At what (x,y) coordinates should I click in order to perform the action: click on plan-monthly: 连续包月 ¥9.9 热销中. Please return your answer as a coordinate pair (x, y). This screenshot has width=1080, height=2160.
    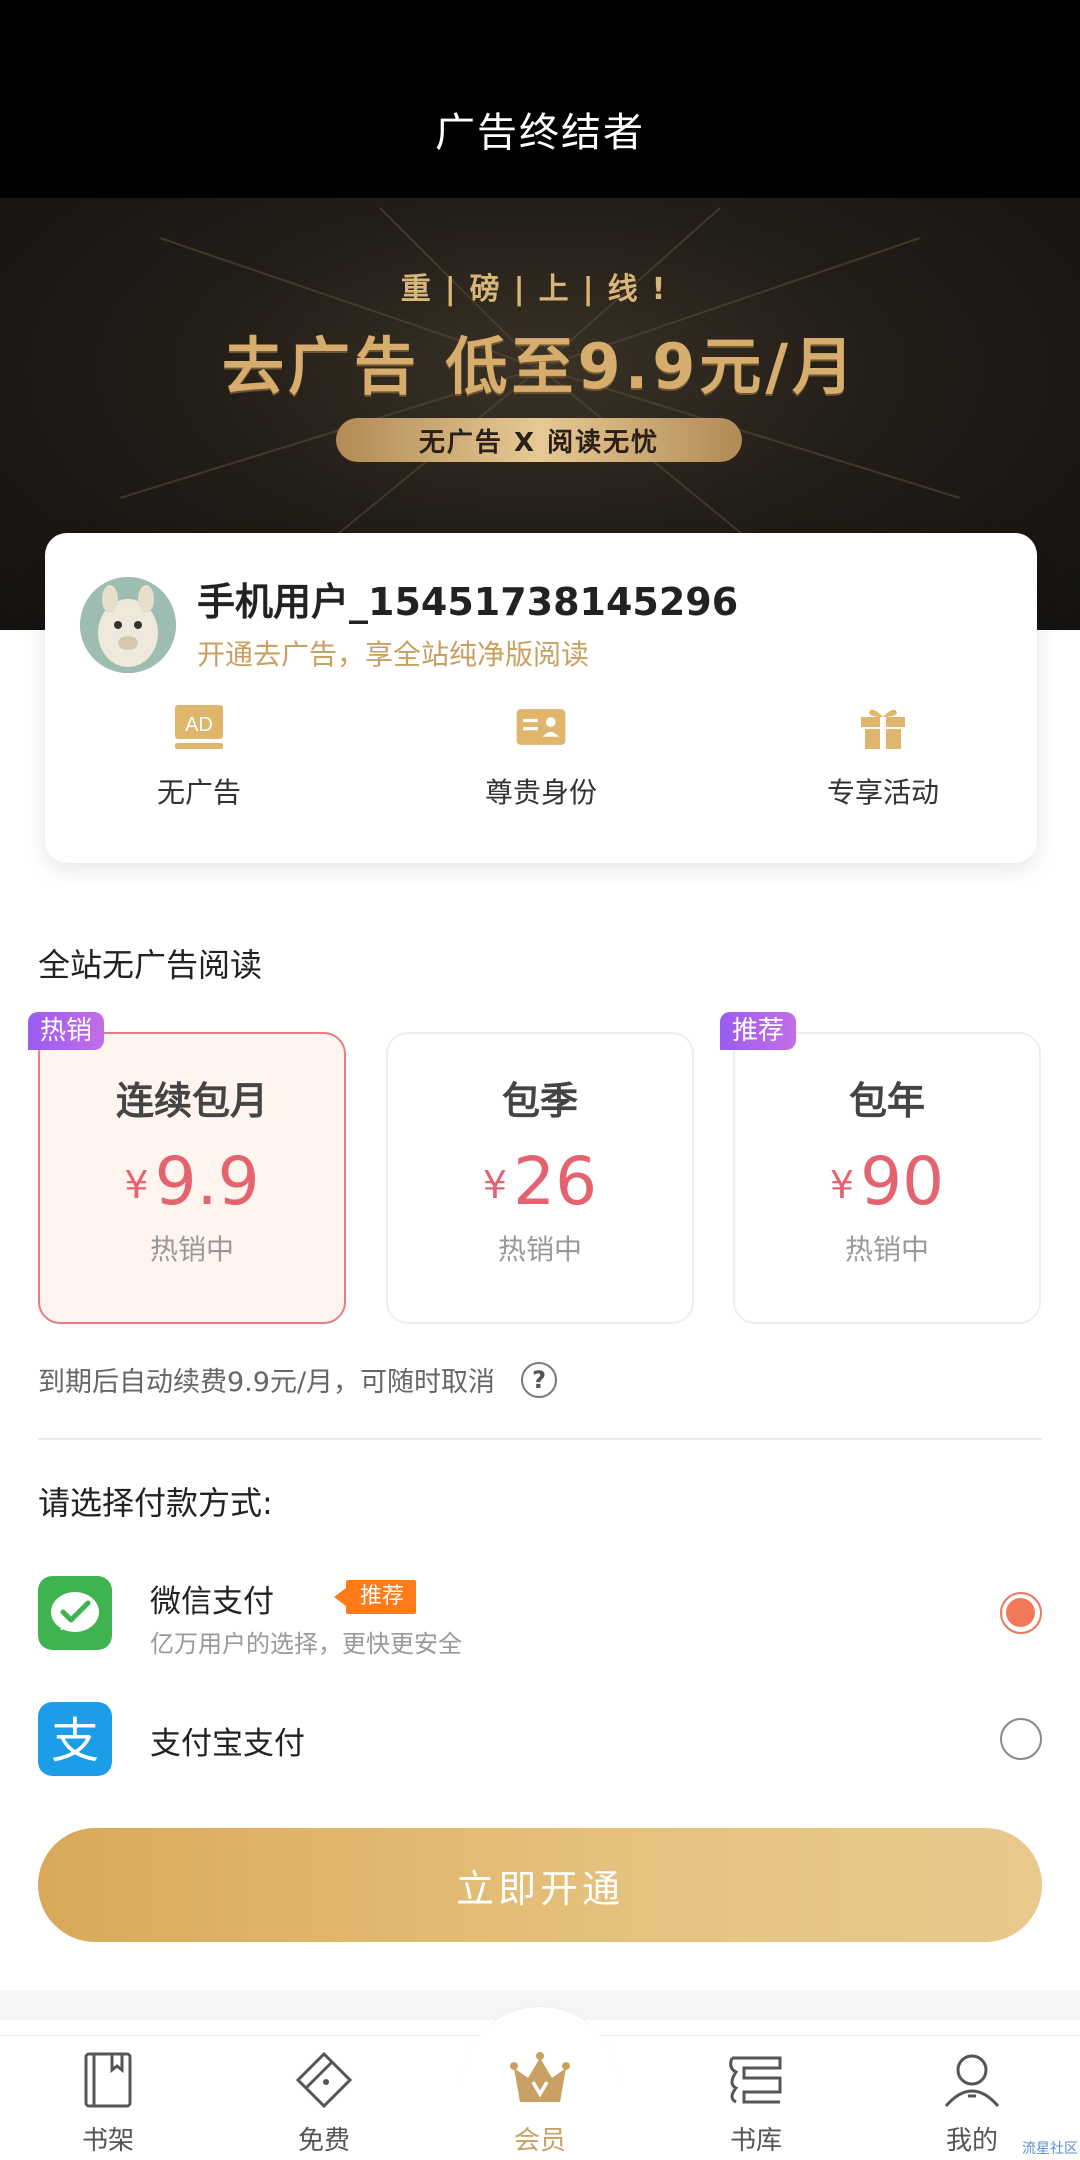
    Looking at the image, I should click on (192, 1178).